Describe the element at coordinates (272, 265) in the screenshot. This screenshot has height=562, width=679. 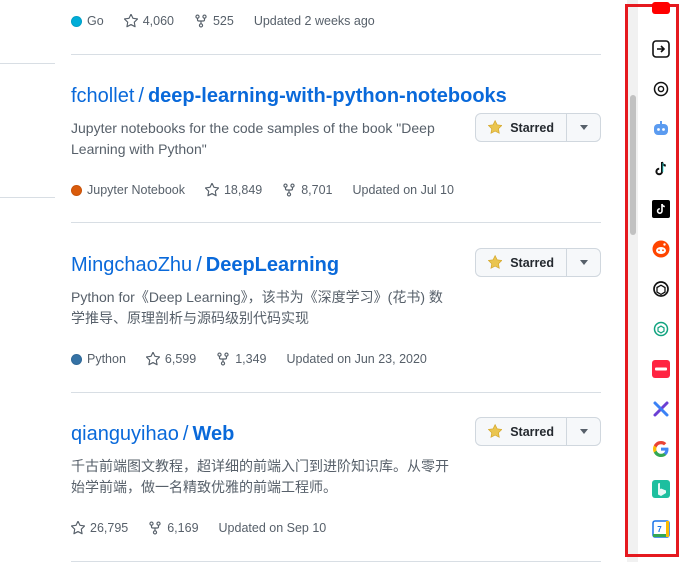
I see `repo-name: DeepLearning` at that location.